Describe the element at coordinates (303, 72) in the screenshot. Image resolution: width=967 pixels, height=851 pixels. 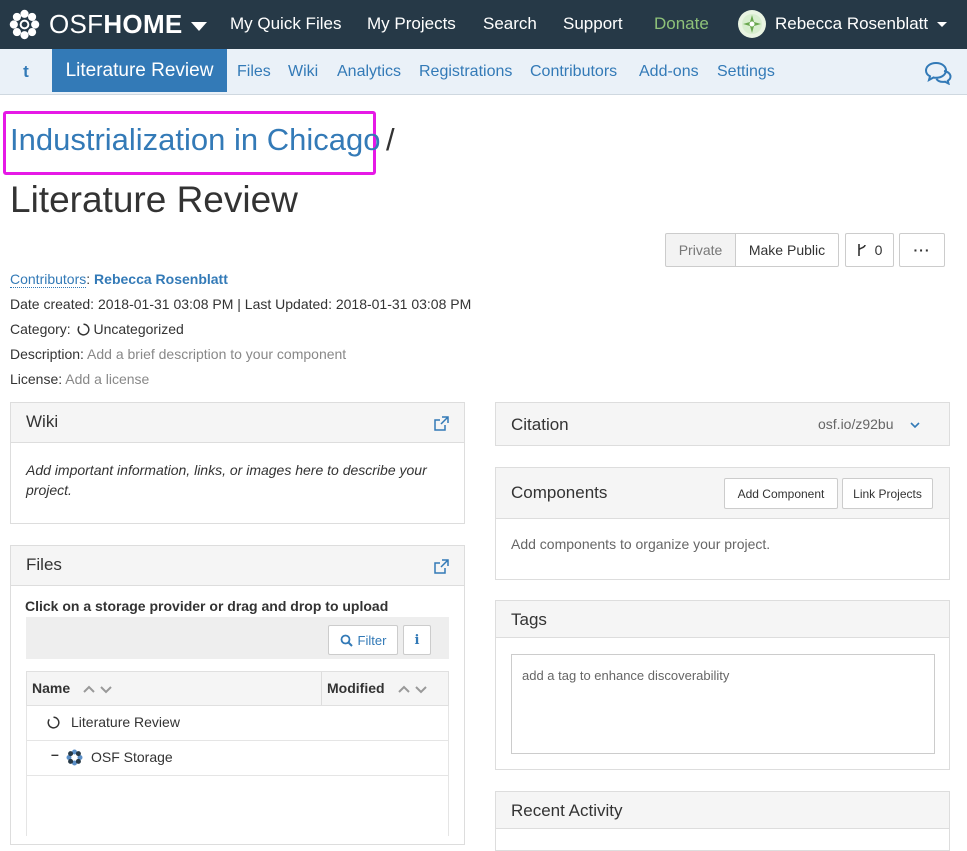
I see `tab-wiki: Wiki` at that location.